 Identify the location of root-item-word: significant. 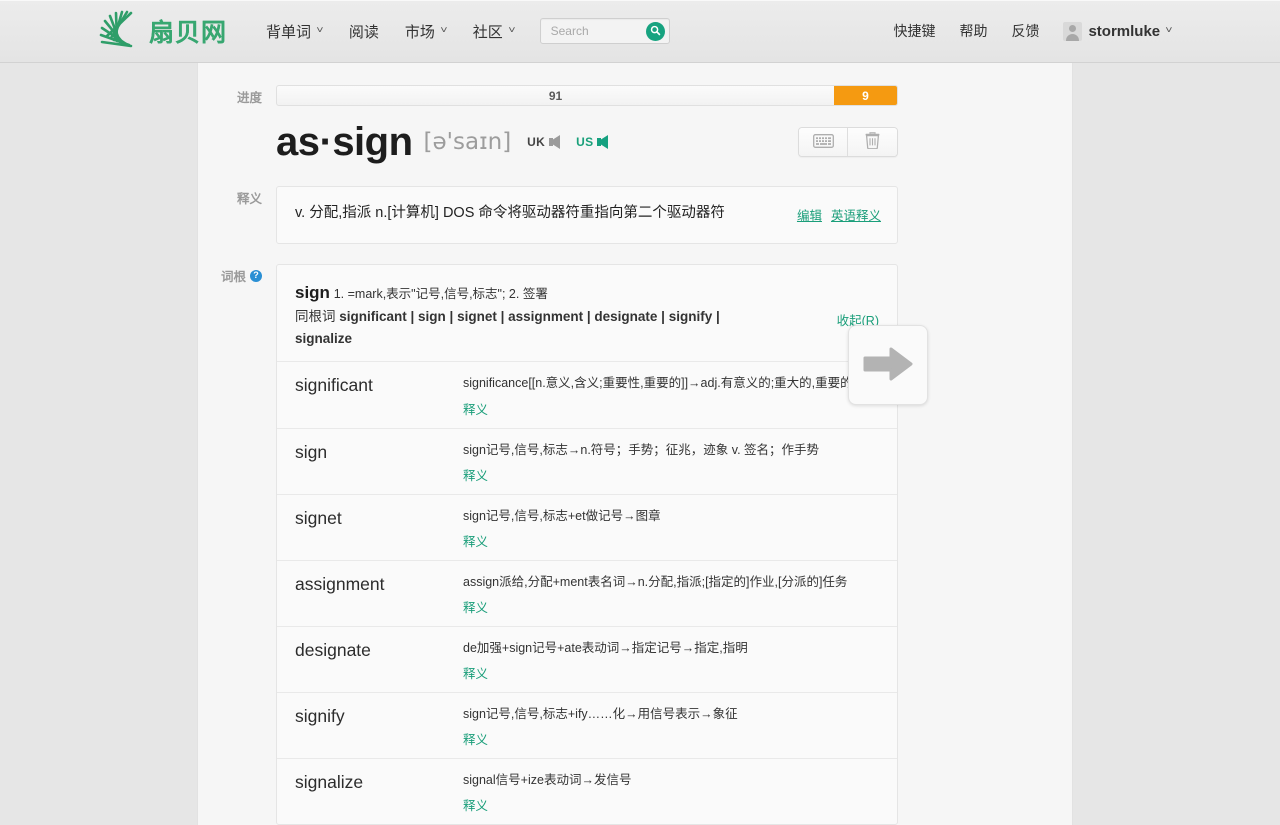
(334, 385).